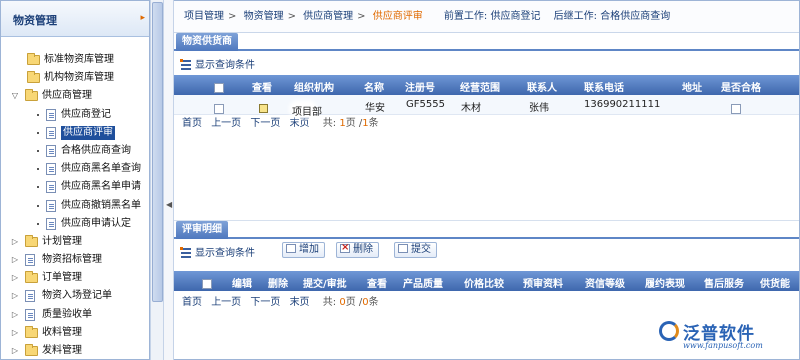 This screenshot has height=360, width=800. What do you see at coordinates (278, 282) in the screenshot?
I see `col-header: 删除` at bounding box center [278, 282].